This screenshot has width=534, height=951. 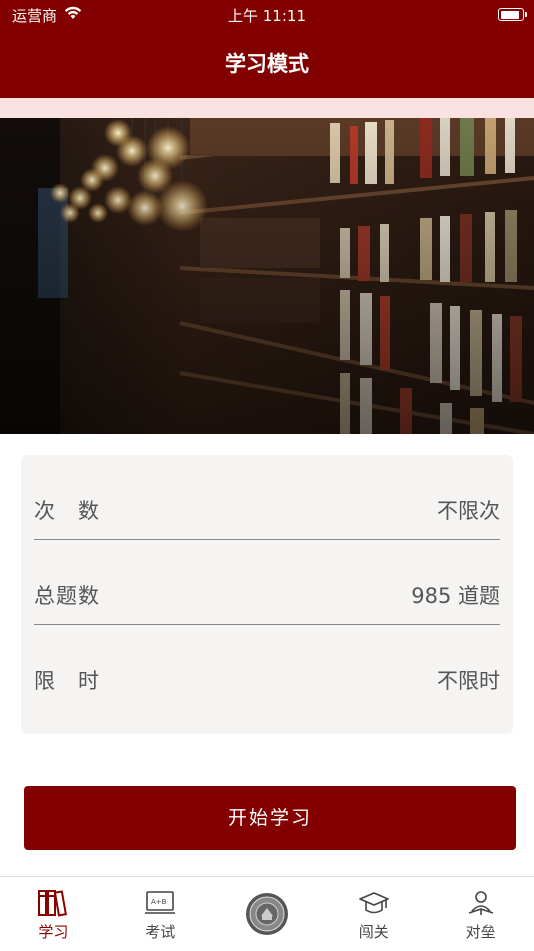 I want to click on emblem-icon, so click(x=266, y=914).